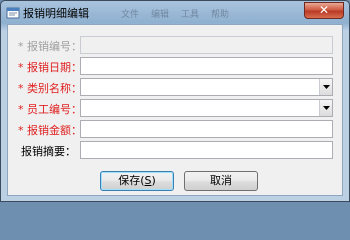 The width and height of the screenshot is (350, 240). Describe the element at coordinates (54, 88) in the screenshot. I see `label-text: 类别名称：` at that location.